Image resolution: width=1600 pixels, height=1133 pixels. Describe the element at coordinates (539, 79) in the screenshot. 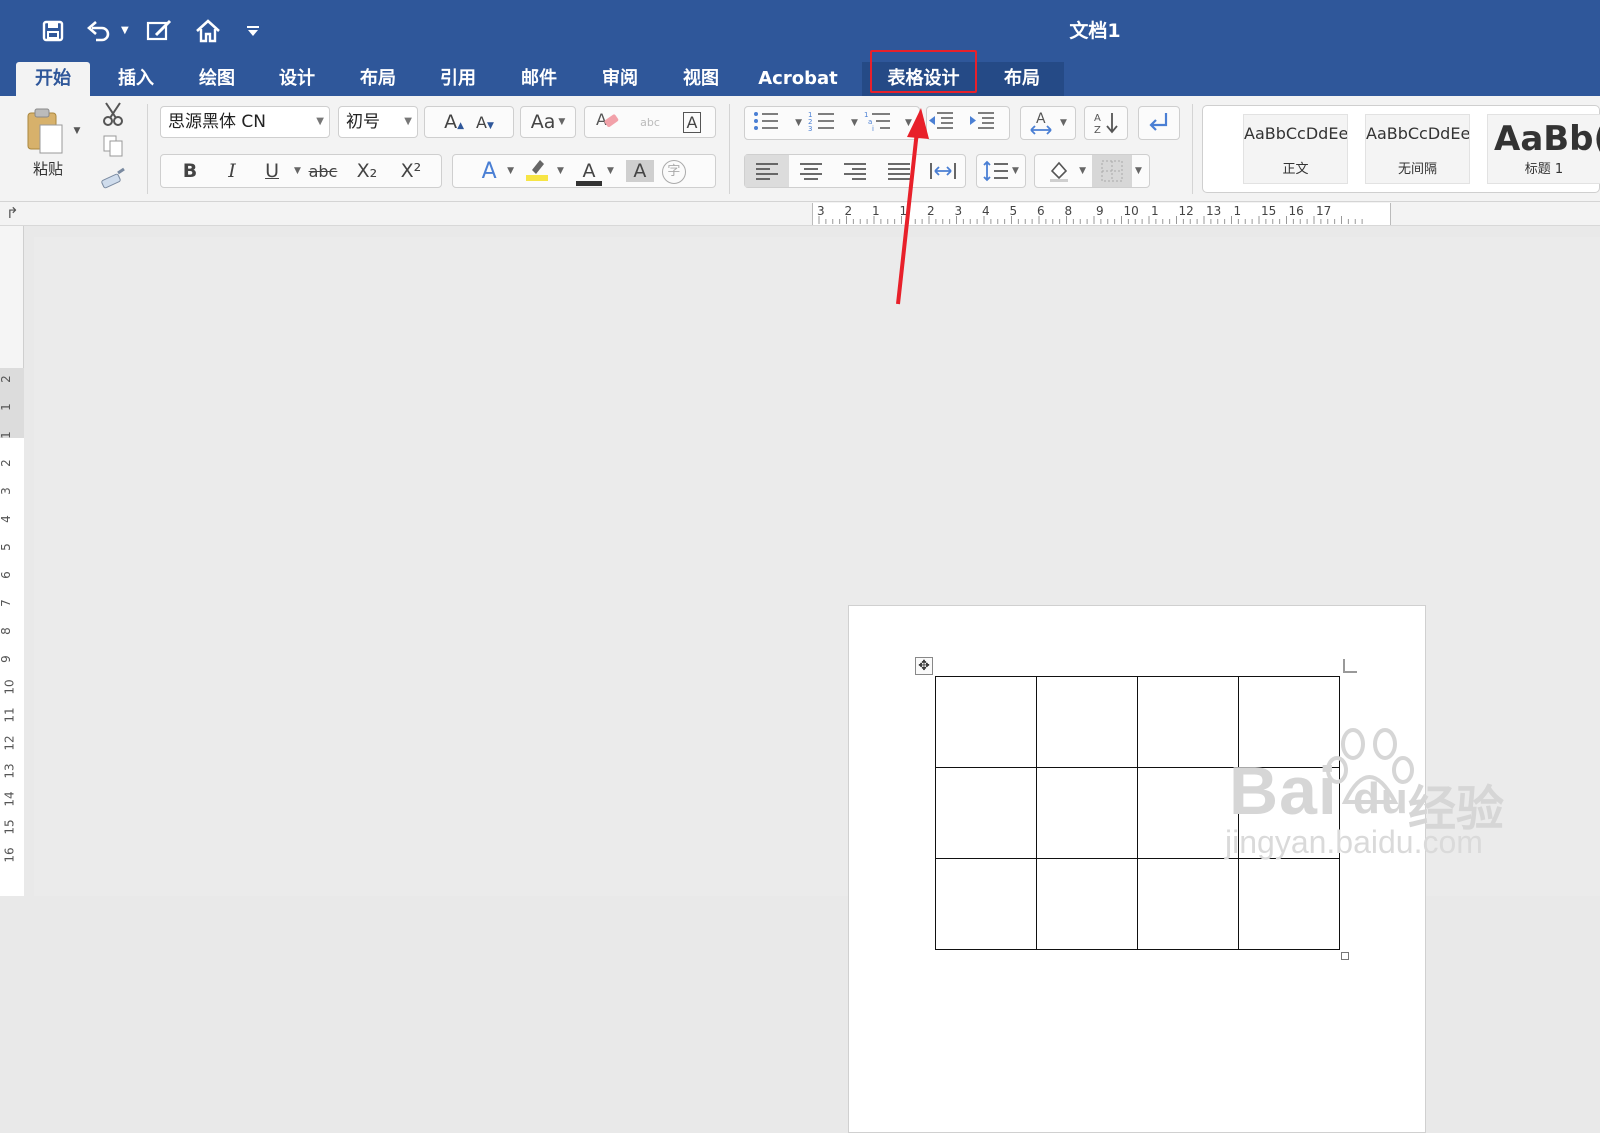

I see `tab-mailings: 邮件` at that location.